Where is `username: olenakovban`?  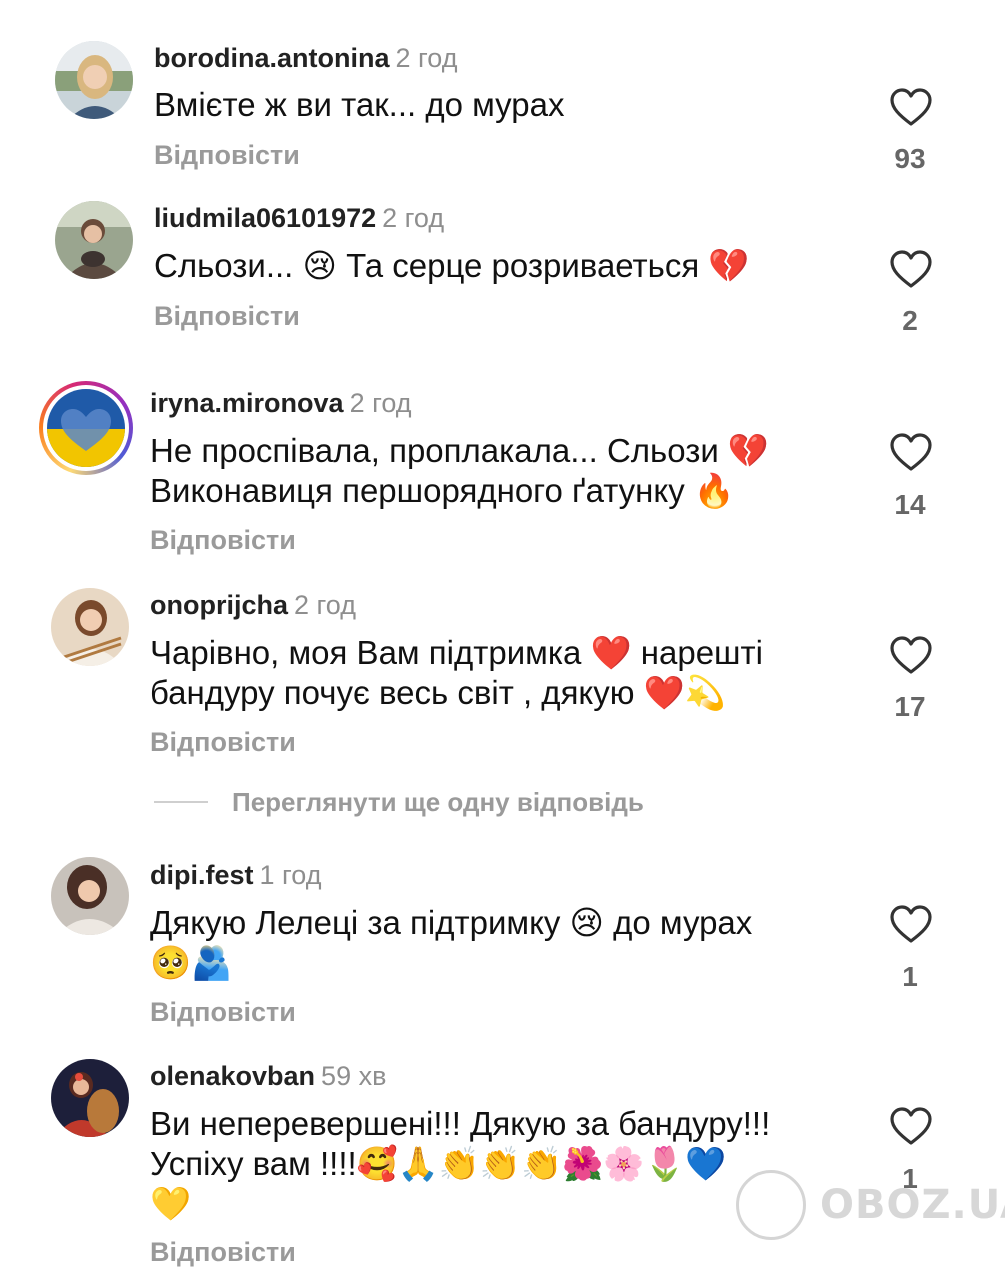
username: olenakovban is located at coordinates (232, 1076).